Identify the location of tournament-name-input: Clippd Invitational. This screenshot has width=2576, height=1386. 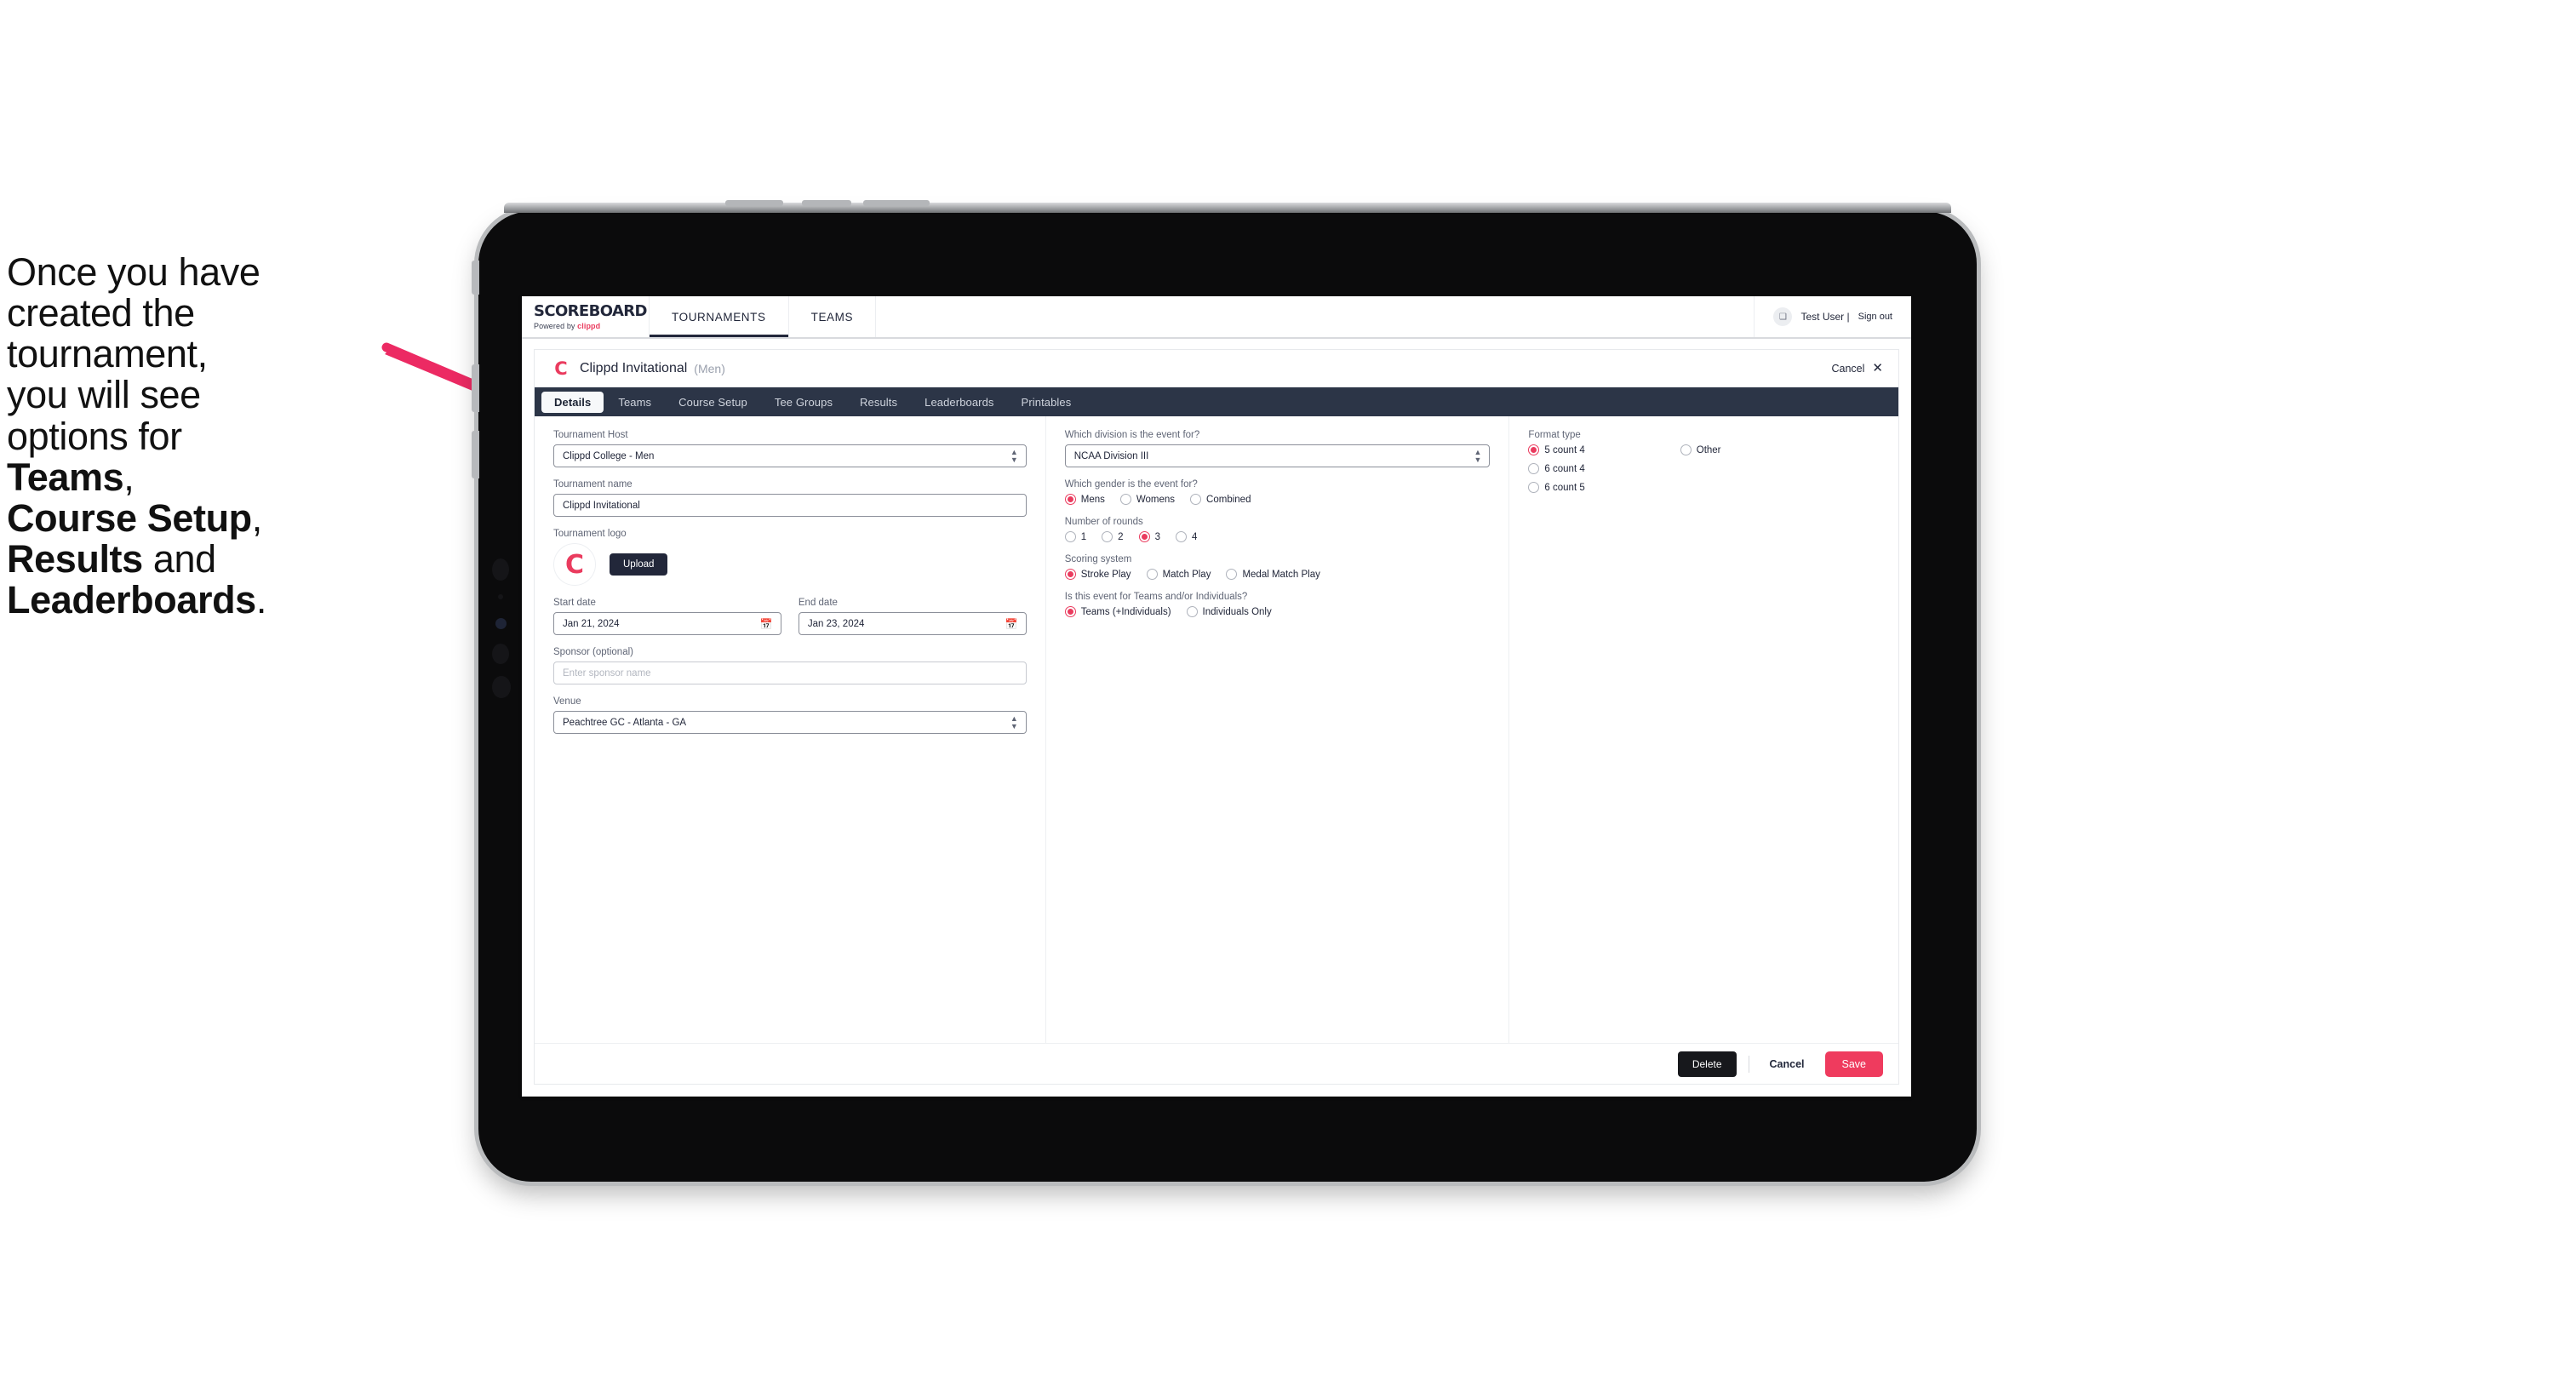
(790, 505).